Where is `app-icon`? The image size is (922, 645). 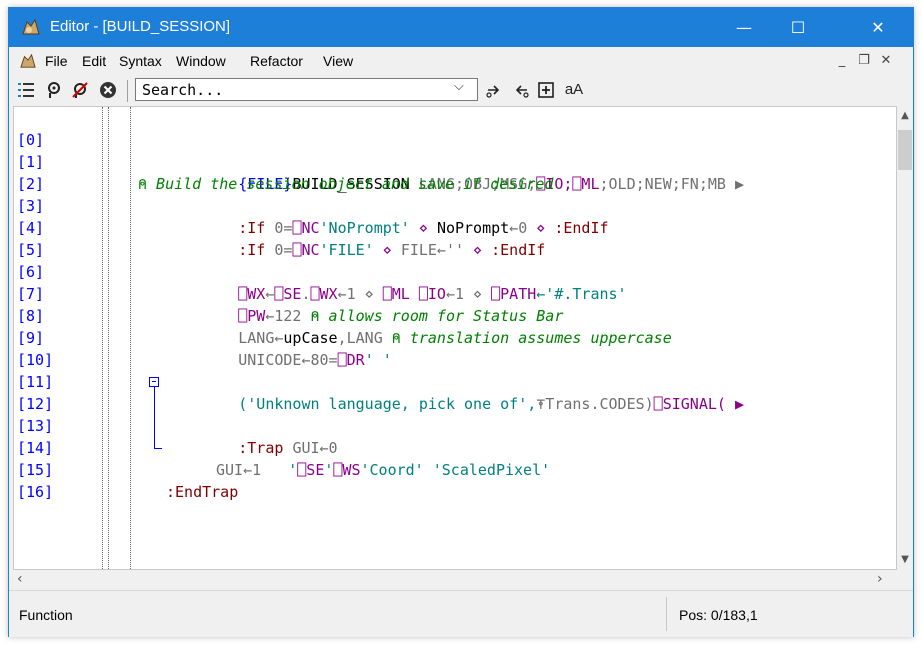 app-icon is located at coordinates (31, 26).